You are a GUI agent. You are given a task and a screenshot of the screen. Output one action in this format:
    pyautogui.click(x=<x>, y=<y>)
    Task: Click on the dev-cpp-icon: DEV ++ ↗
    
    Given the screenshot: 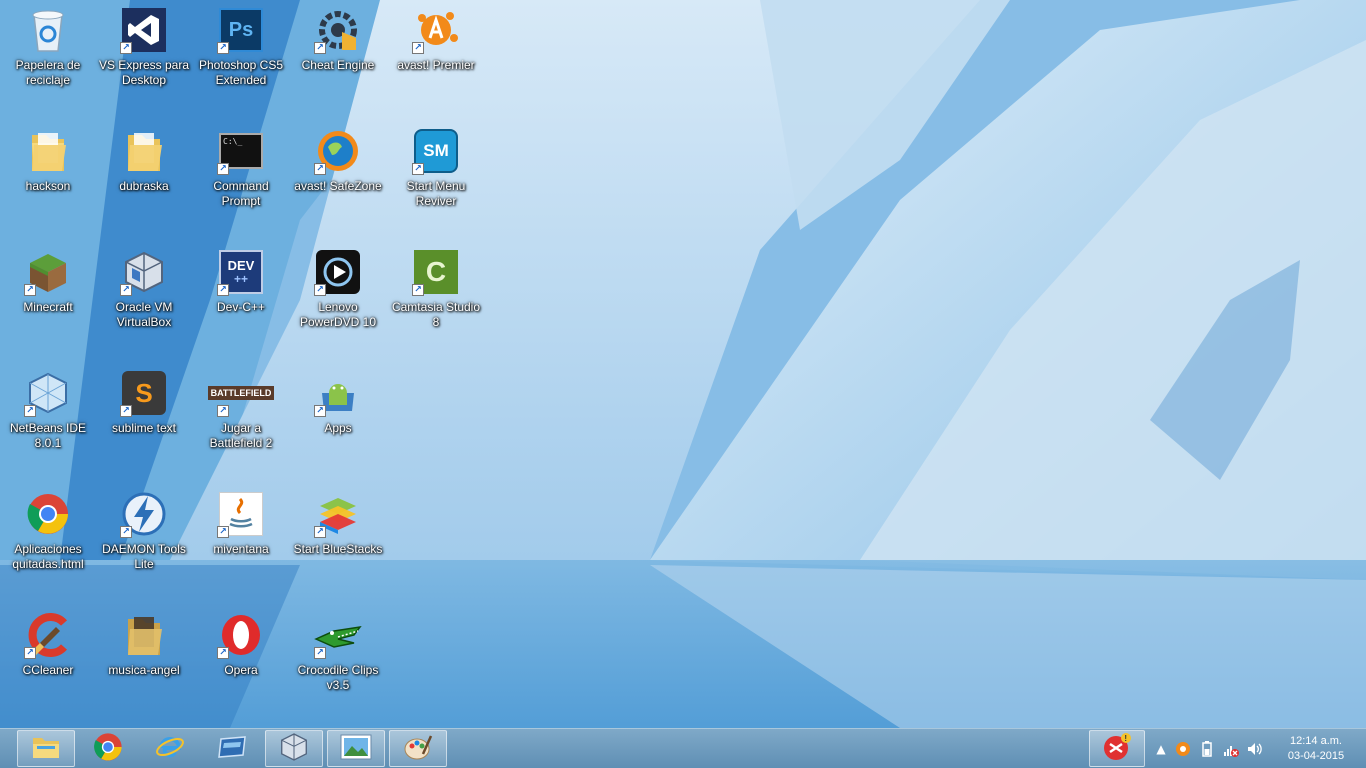 What is the action you would take?
    pyautogui.click(x=241, y=272)
    